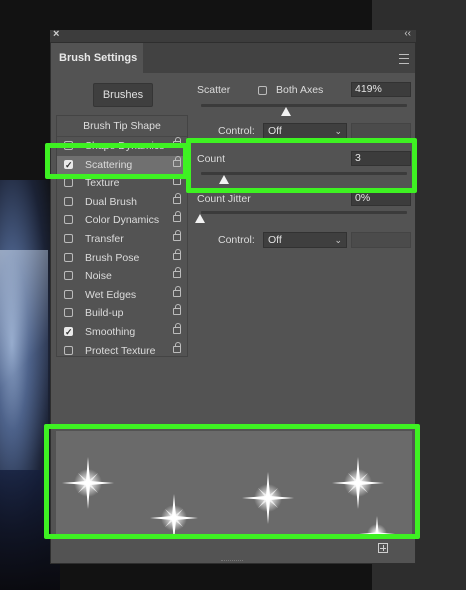 This screenshot has height=590, width=466. I want to click on checkbox-dual-brush, so click(68, 201).